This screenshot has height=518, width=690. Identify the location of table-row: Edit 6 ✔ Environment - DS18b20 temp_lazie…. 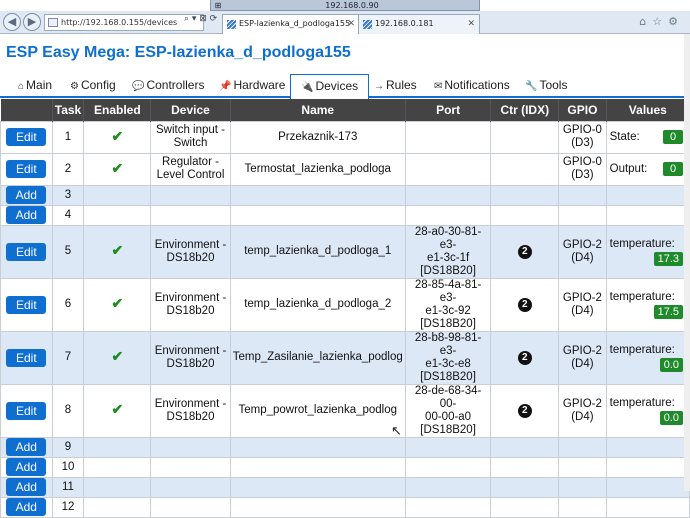
(345, 304).